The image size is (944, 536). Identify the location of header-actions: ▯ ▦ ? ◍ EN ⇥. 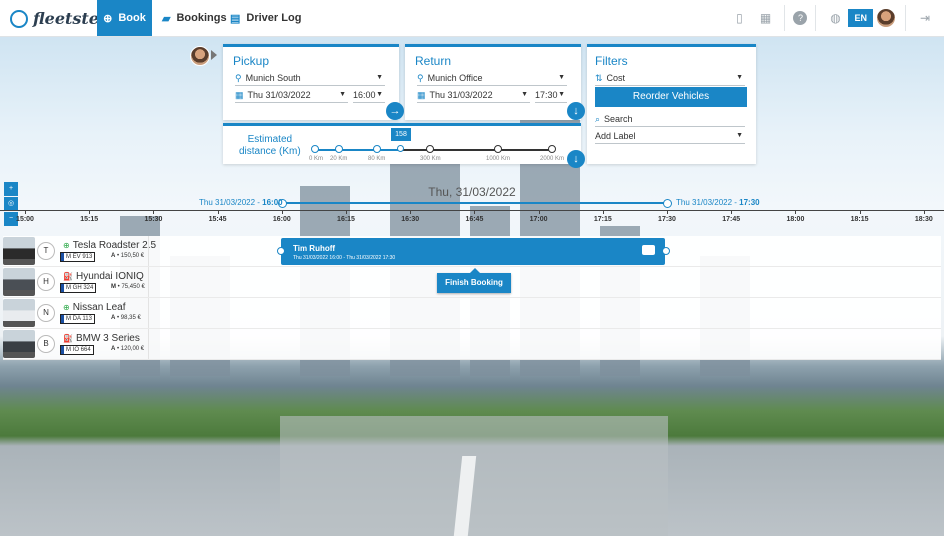
(835, 18).